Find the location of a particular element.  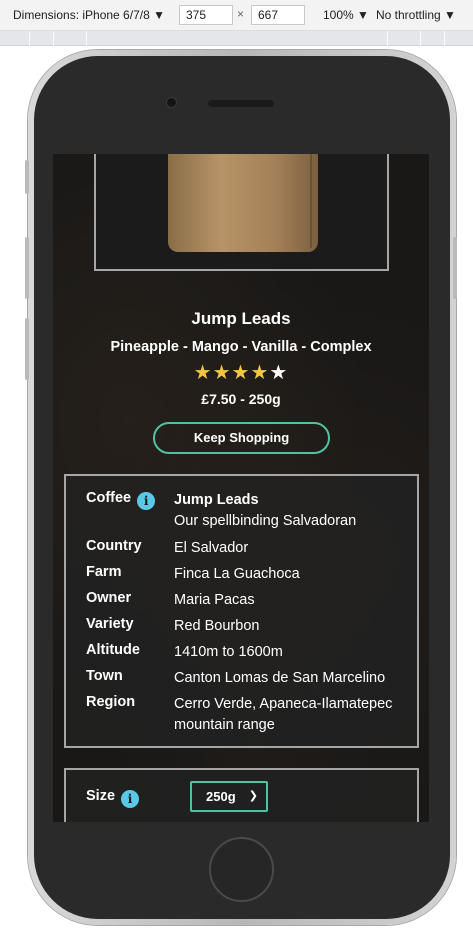

detail-label: Country is located at coordinates (114, 546).